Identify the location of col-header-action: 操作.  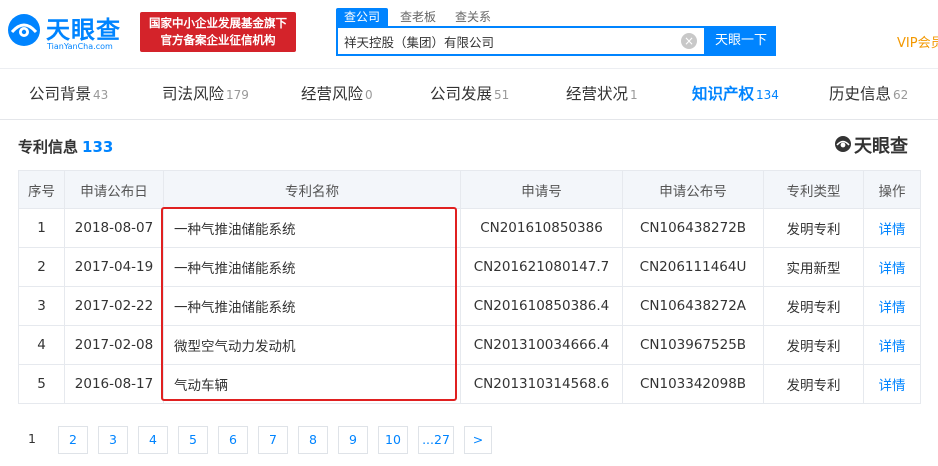
(892, 189).